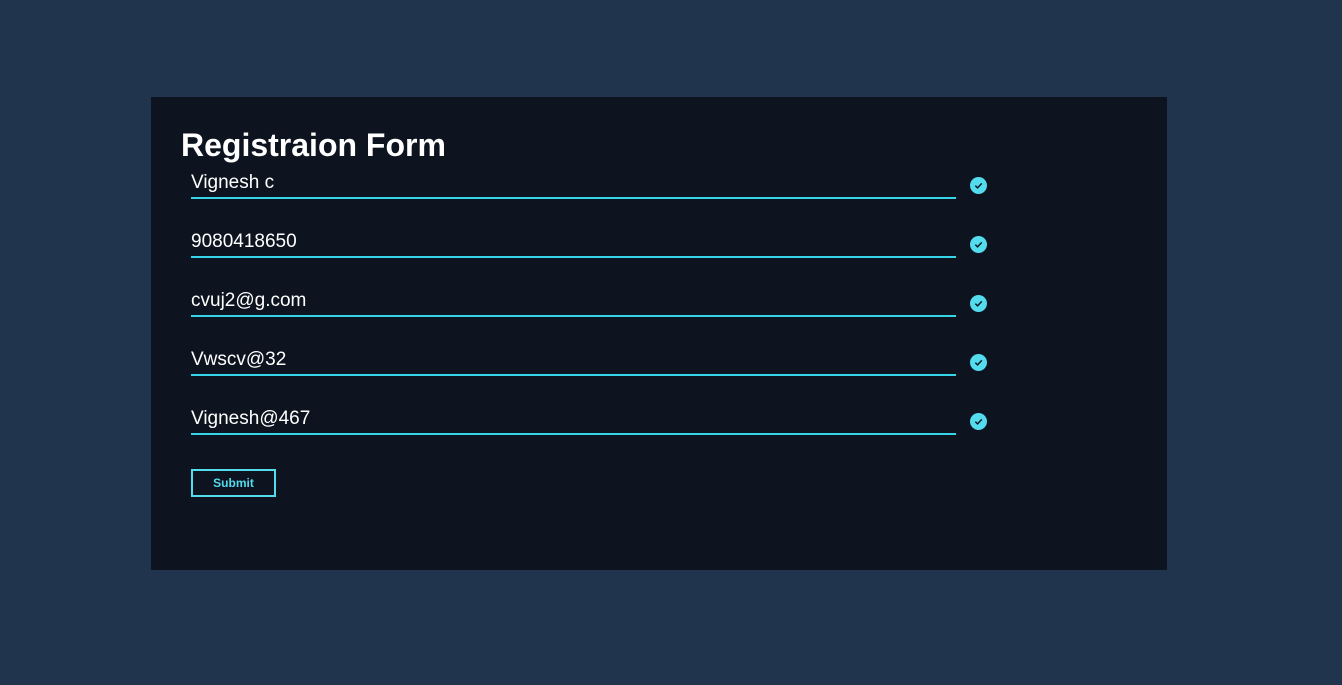  I want to click on email-field, so click(573, 303).